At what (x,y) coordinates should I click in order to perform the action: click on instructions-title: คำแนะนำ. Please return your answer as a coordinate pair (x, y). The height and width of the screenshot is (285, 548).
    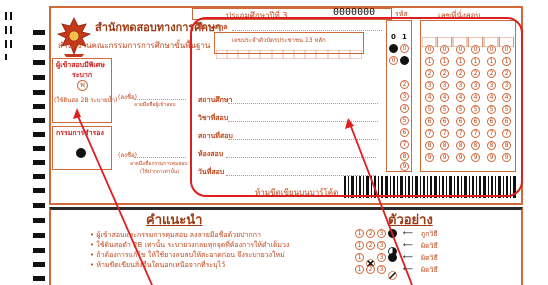
    Looking at the image, I should click on (174, 220).